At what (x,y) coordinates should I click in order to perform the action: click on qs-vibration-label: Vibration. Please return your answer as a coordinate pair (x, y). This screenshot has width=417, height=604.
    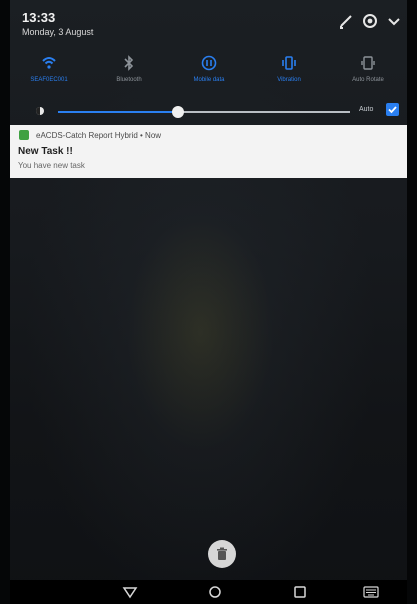
    Looking at the image, I should click on (289, 80).